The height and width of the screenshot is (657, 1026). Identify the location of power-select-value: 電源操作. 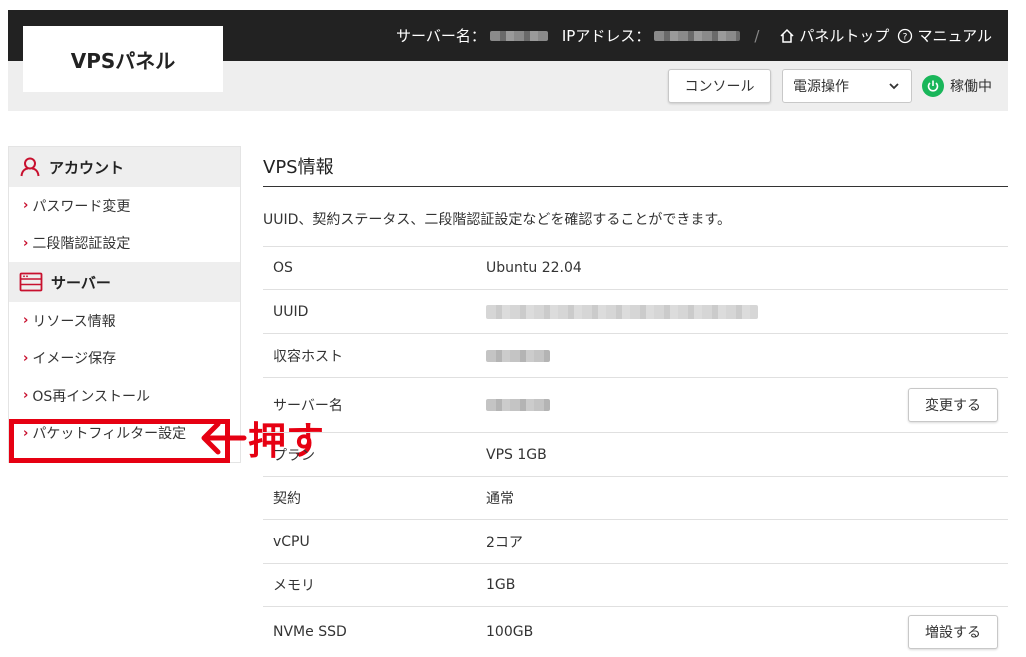
(821, 87).